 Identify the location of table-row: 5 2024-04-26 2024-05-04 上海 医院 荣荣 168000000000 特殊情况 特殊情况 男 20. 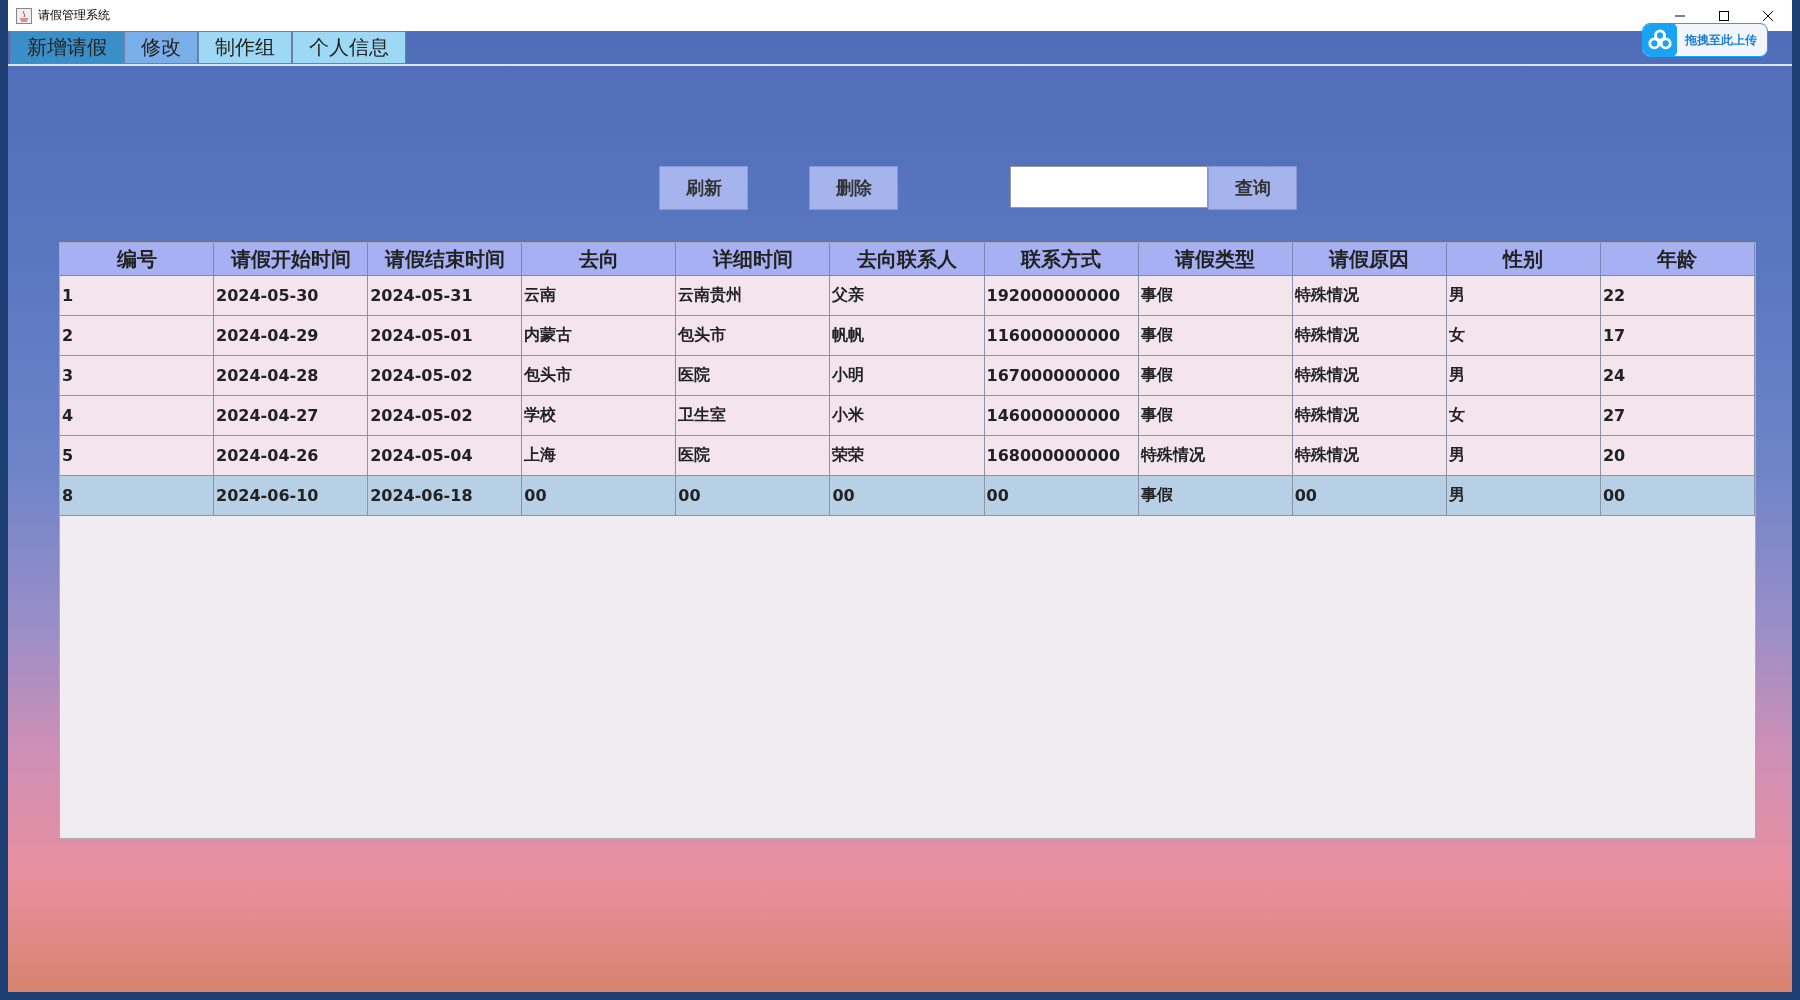
(907, 456).